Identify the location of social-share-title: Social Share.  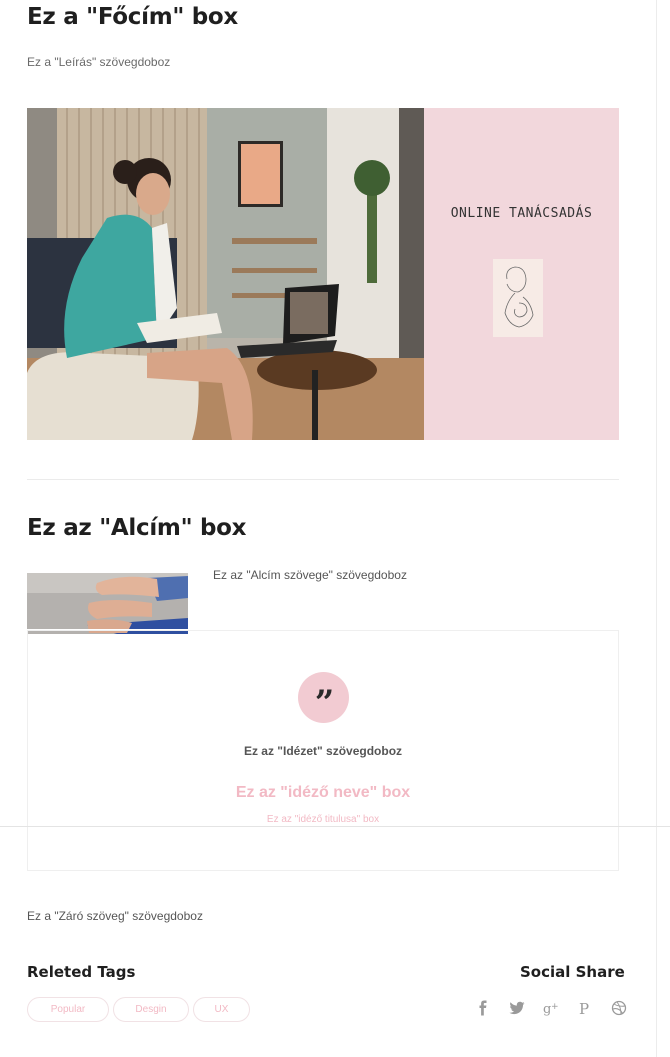
(572, 972).